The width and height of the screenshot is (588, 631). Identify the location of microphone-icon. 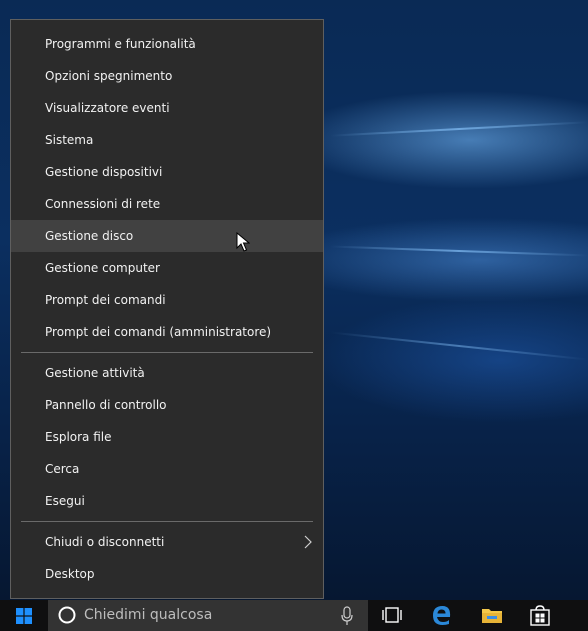
(347, 616).